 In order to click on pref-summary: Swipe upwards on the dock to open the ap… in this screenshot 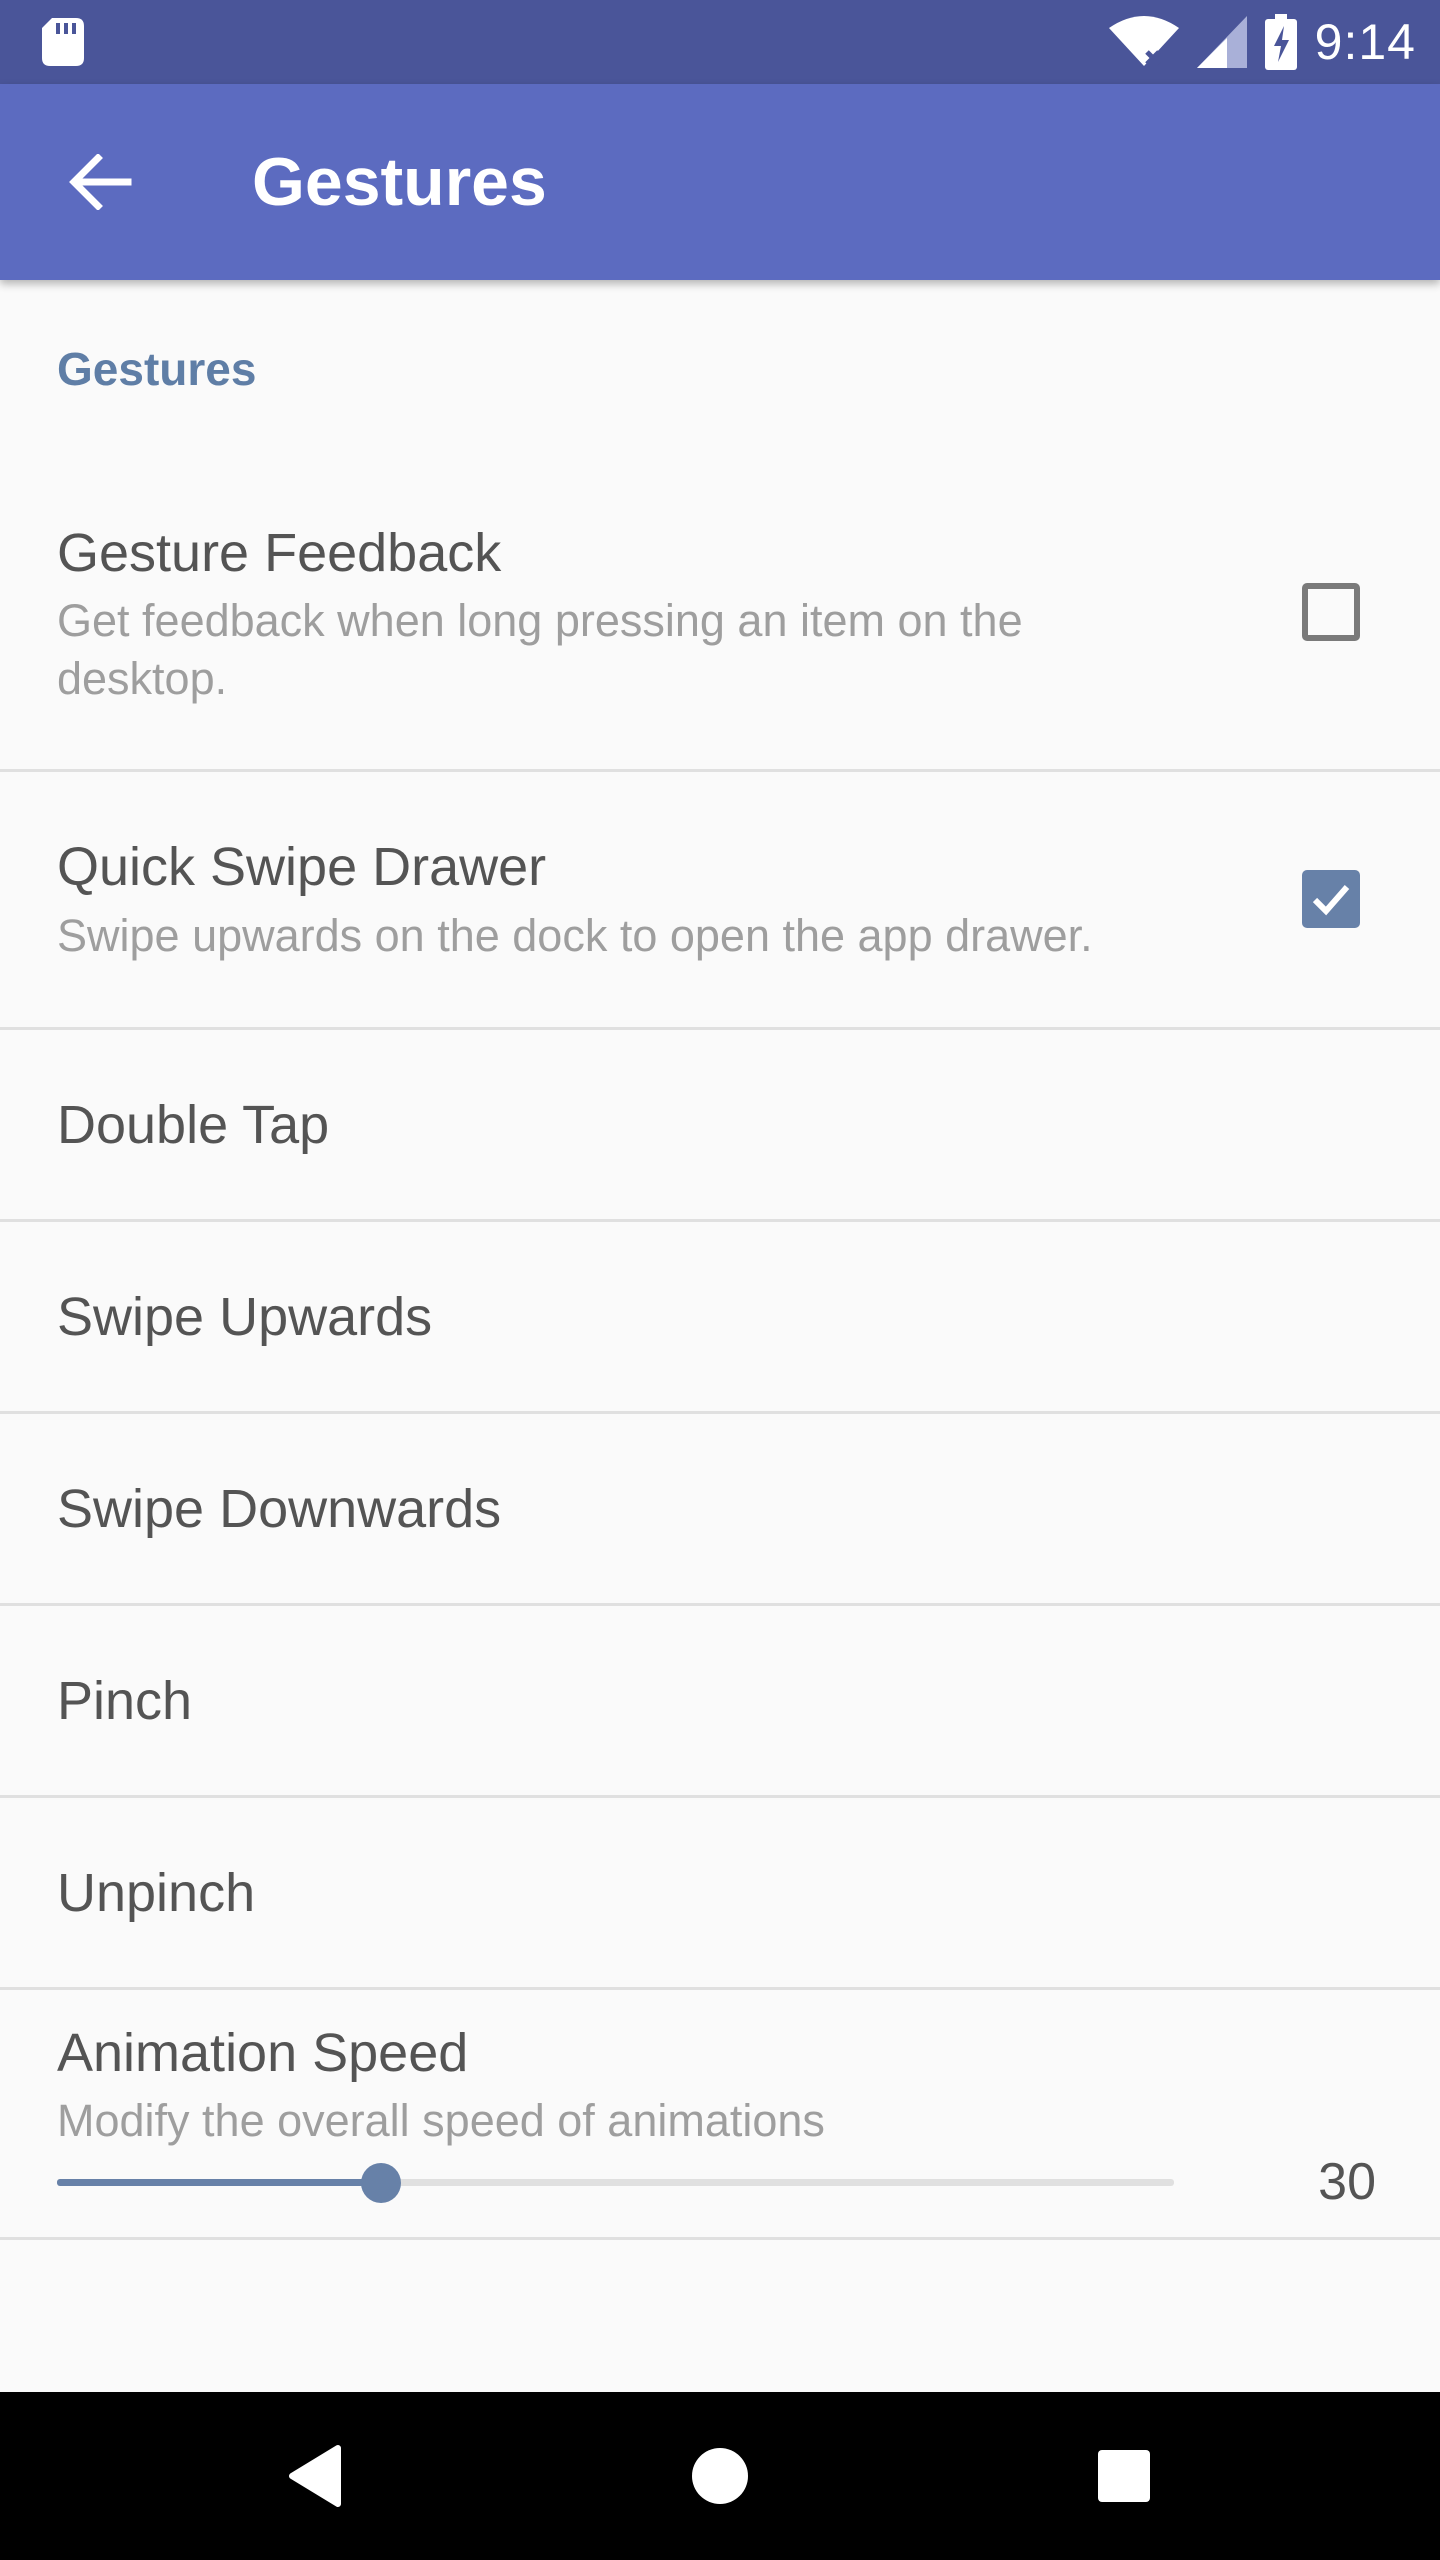, I will do `click(575, 935)`.